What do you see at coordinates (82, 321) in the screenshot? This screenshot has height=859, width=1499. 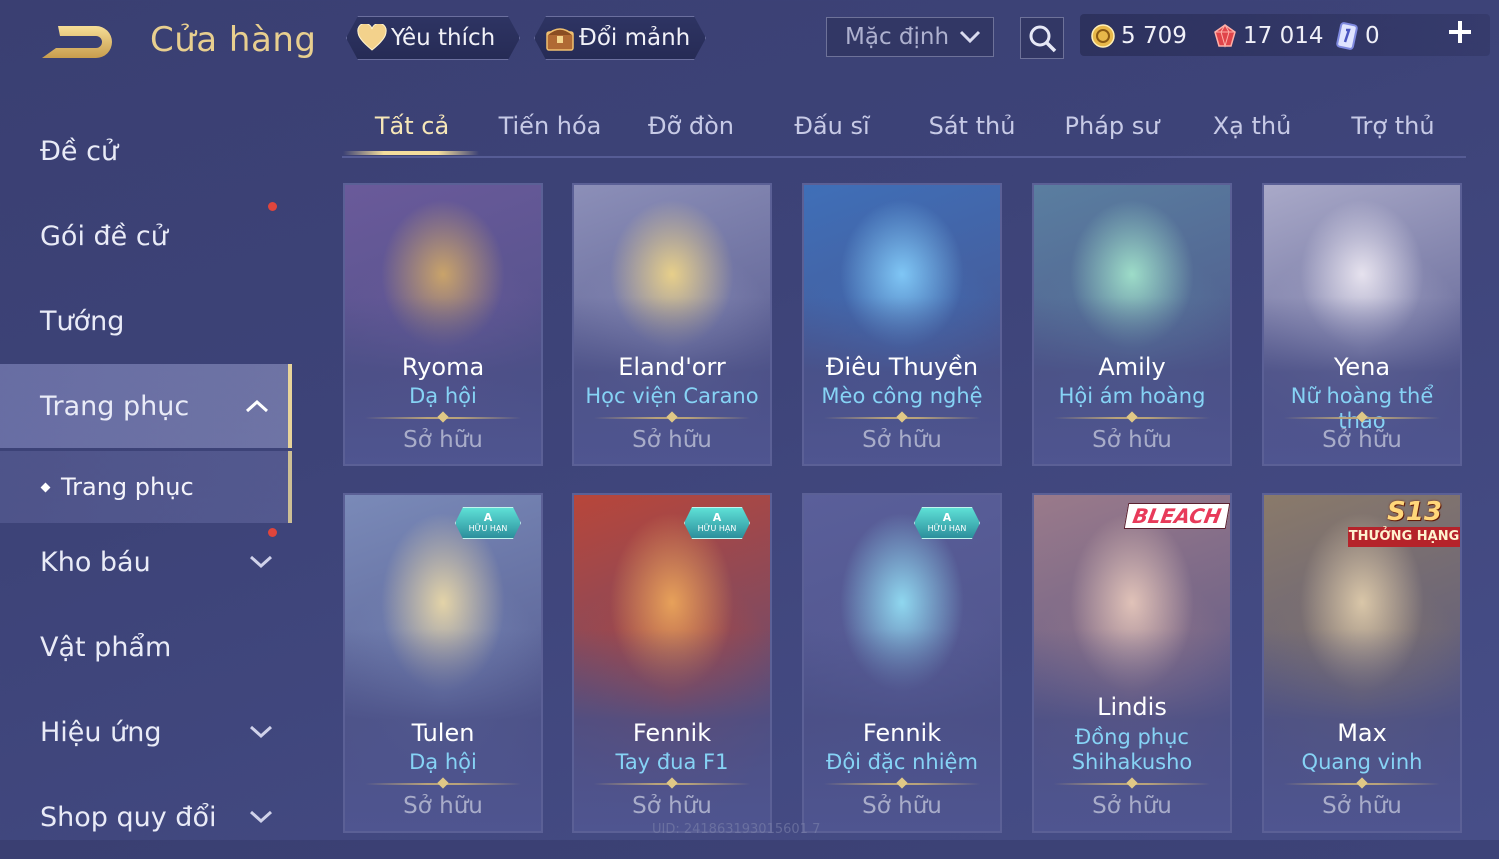 I see `sidebar-item-label: Tướng` at bounding box center [82, 321].